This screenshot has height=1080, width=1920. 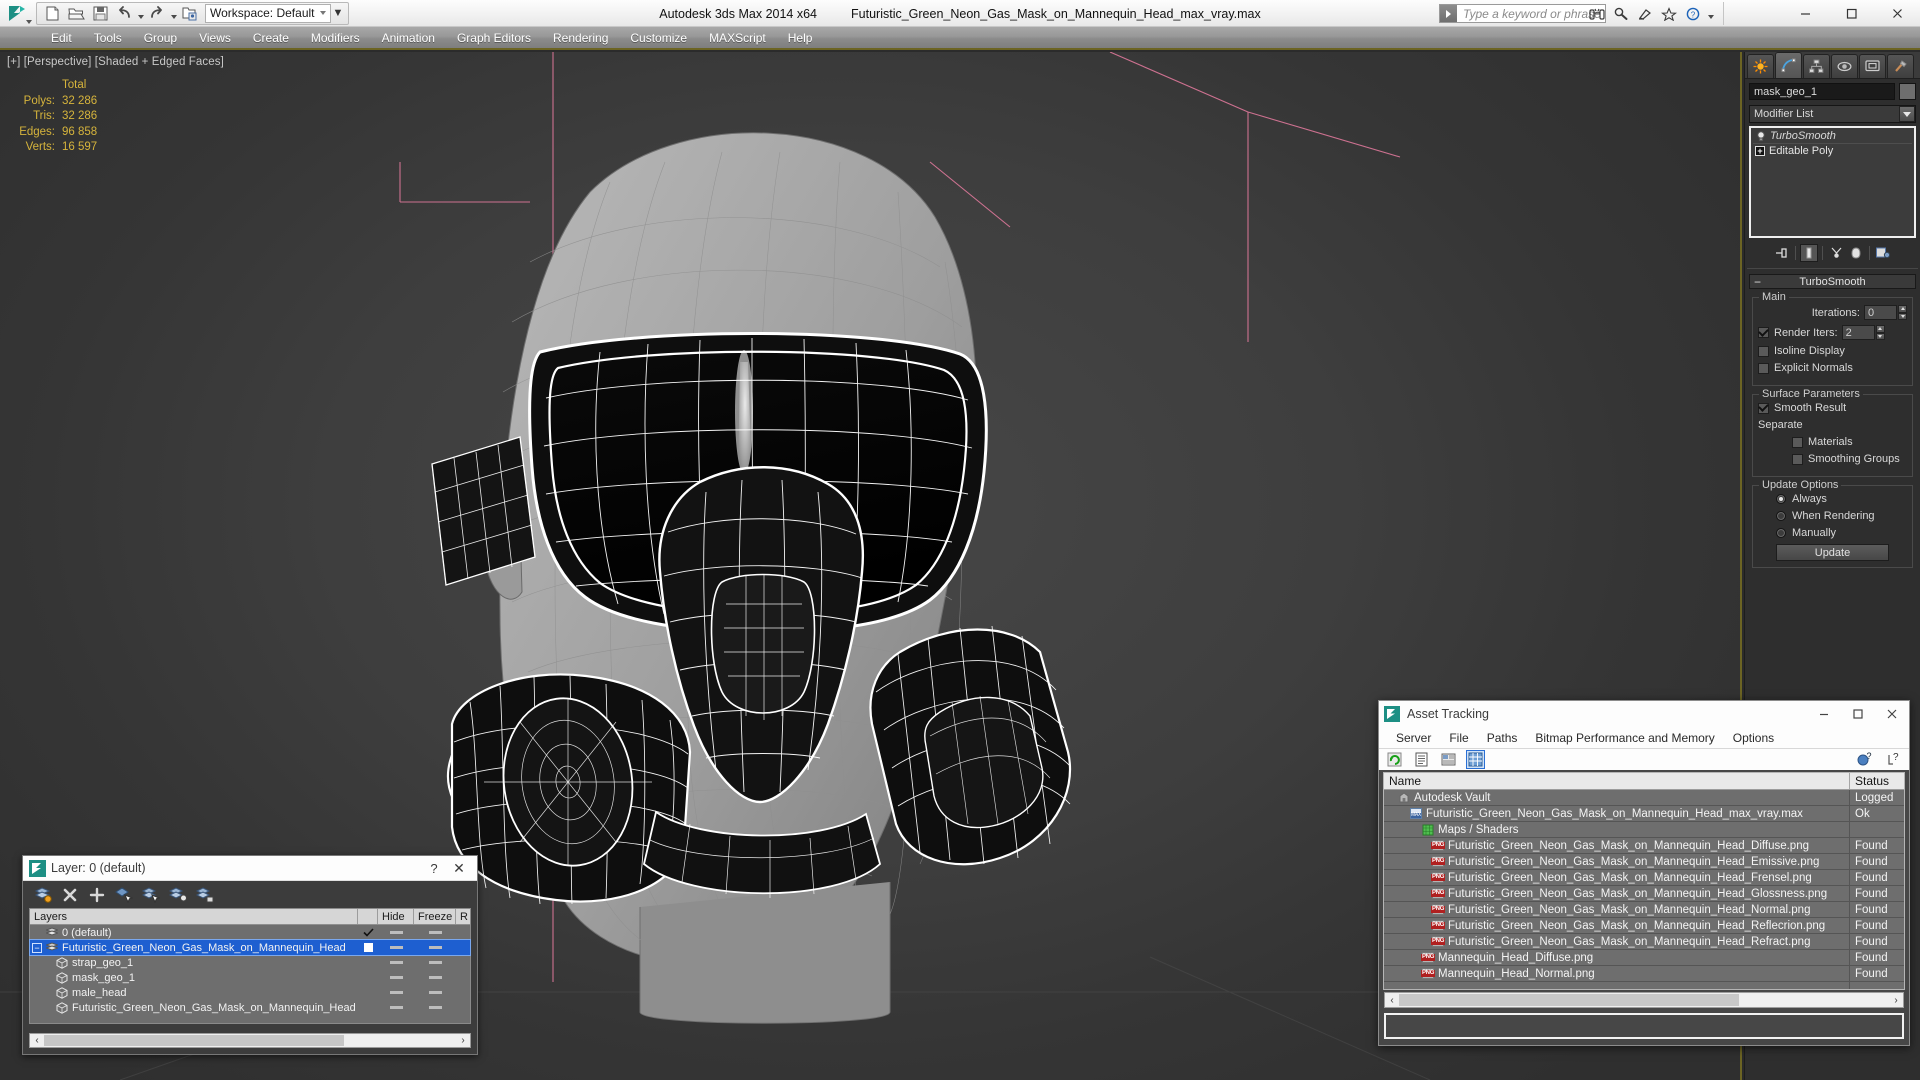 What do you see at coordinates (1763, 332) in the screenshot?
I see `render-iters-checkbox` at bounding box center [1763, 332].